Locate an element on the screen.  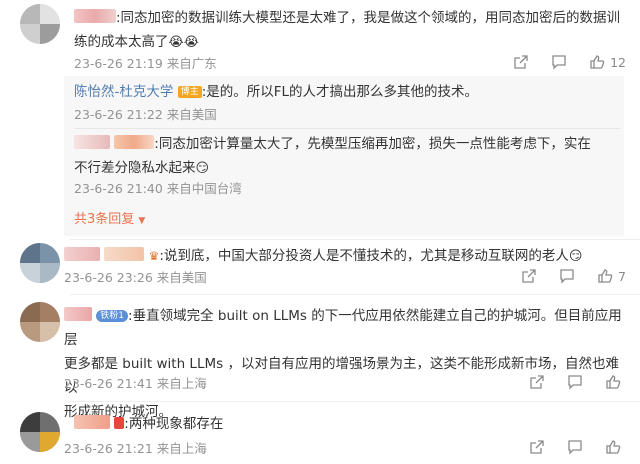
reply-username: 陈怡然-杜克大学 is located at coordinates (123, 92).